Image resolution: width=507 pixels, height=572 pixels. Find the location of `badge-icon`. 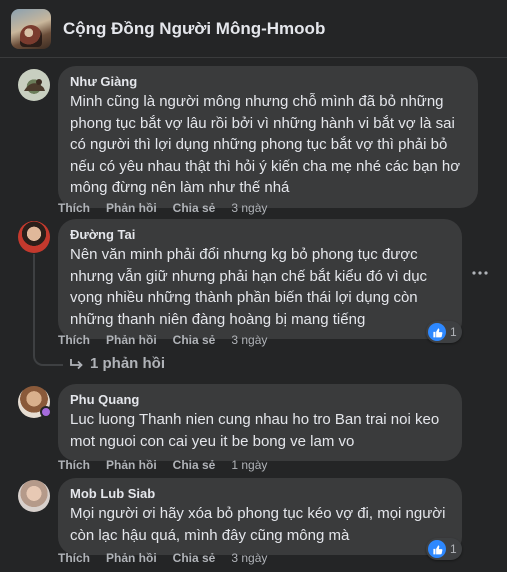

badge-icon is located at coordinates (46, 412).